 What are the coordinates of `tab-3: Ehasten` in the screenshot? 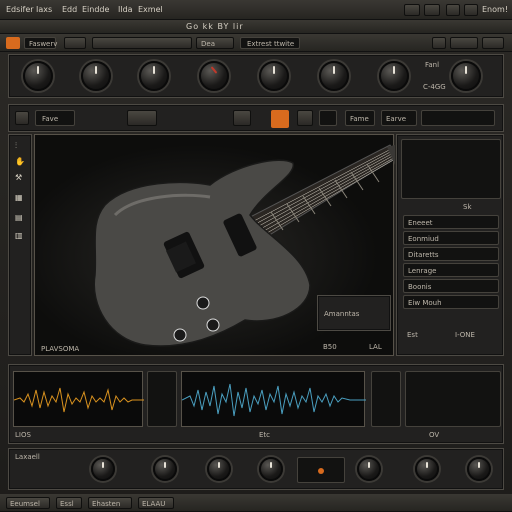 It's located at (110, 503).